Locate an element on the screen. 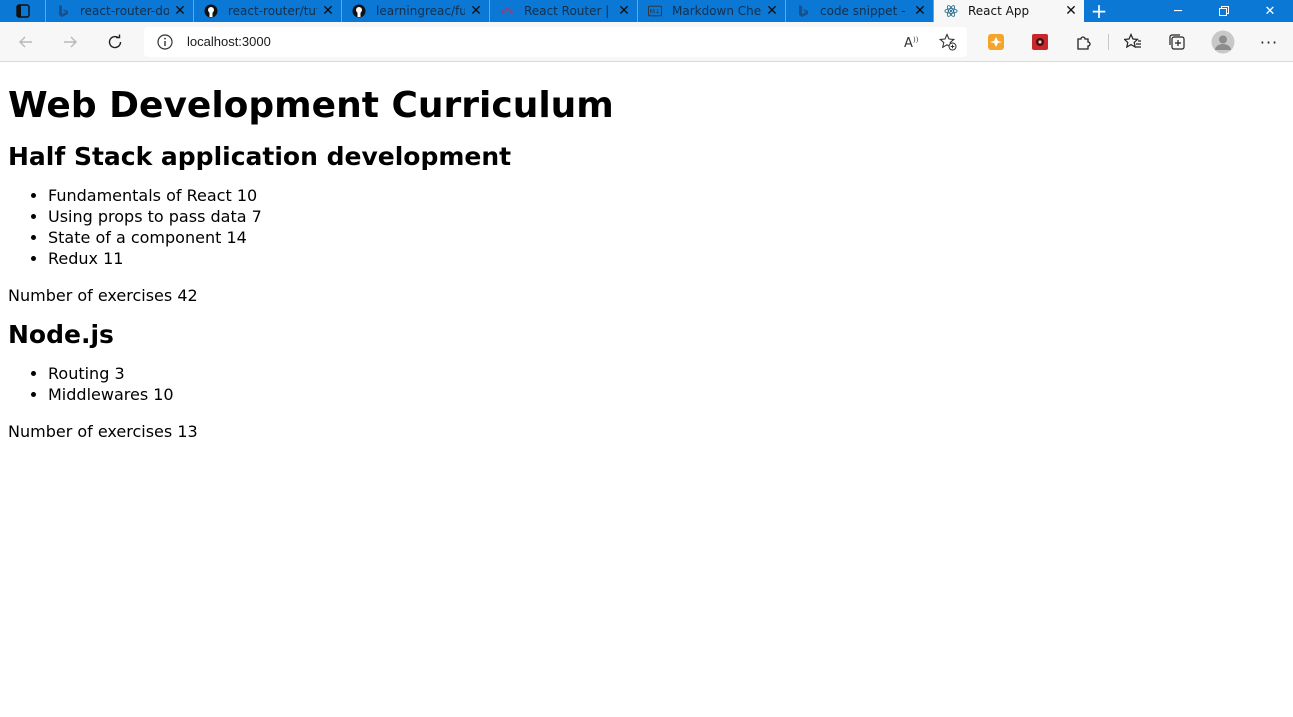 The height and width of the screenshot is (717, 1293). back-button is located at coordinates (26, 42).